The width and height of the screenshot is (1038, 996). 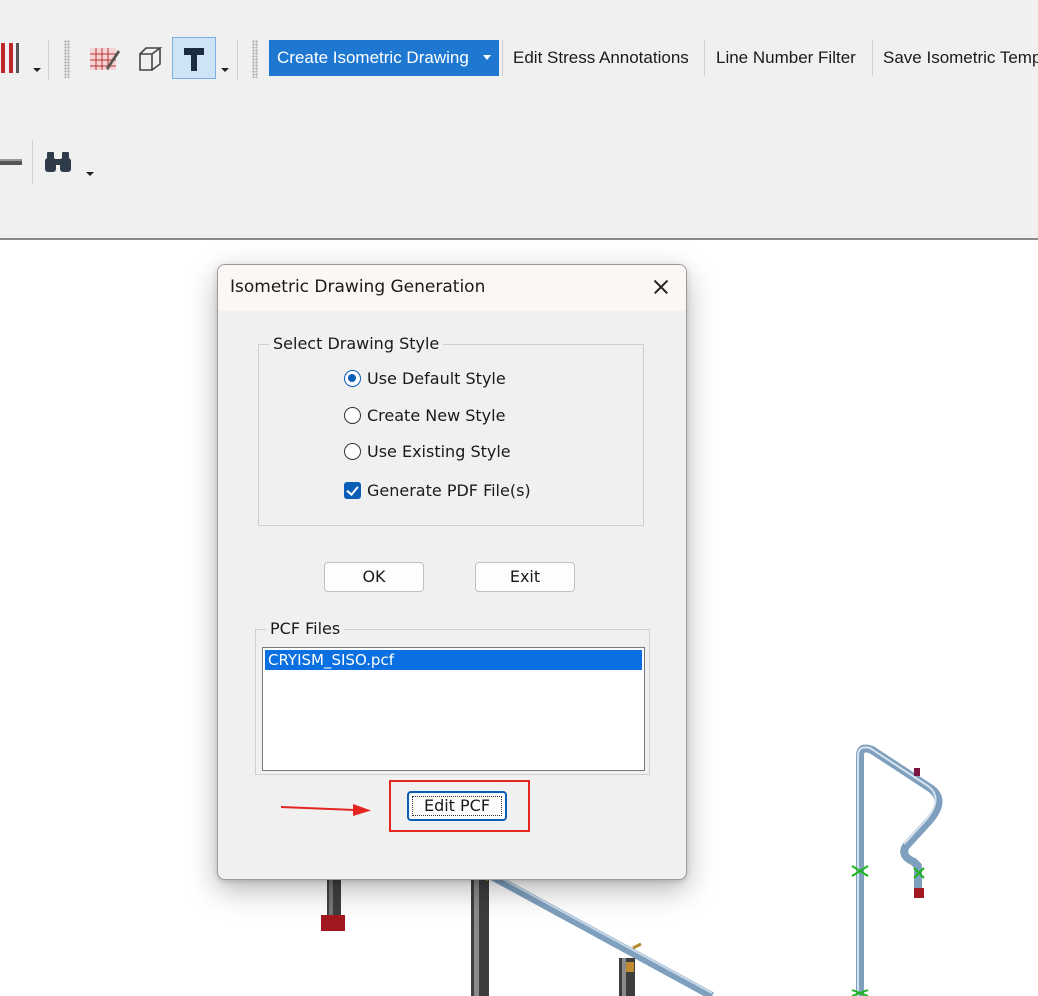 I want to click on checkbox-label: Generate PDF File(s), so click(x=449, y=490).